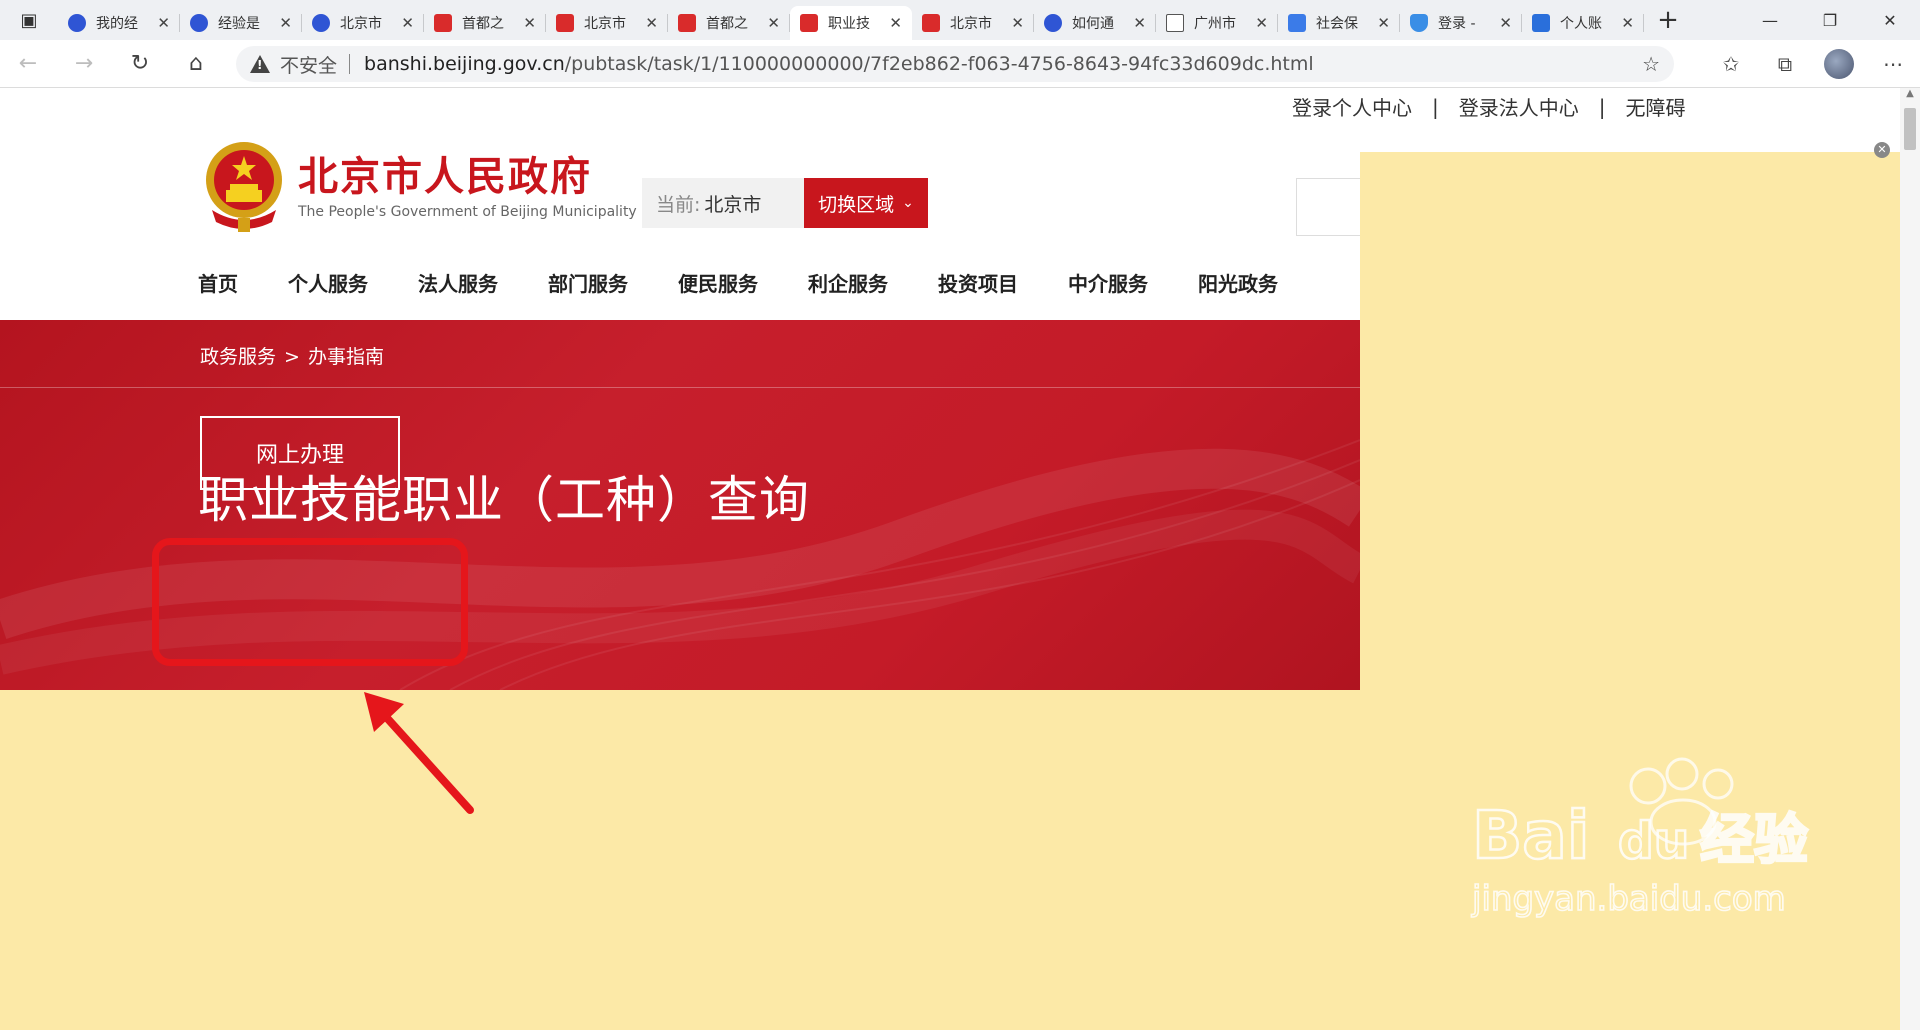 The image size is (1920, 1030). I want to click on watermark-brand-suffix: du, so click(1653, 841).